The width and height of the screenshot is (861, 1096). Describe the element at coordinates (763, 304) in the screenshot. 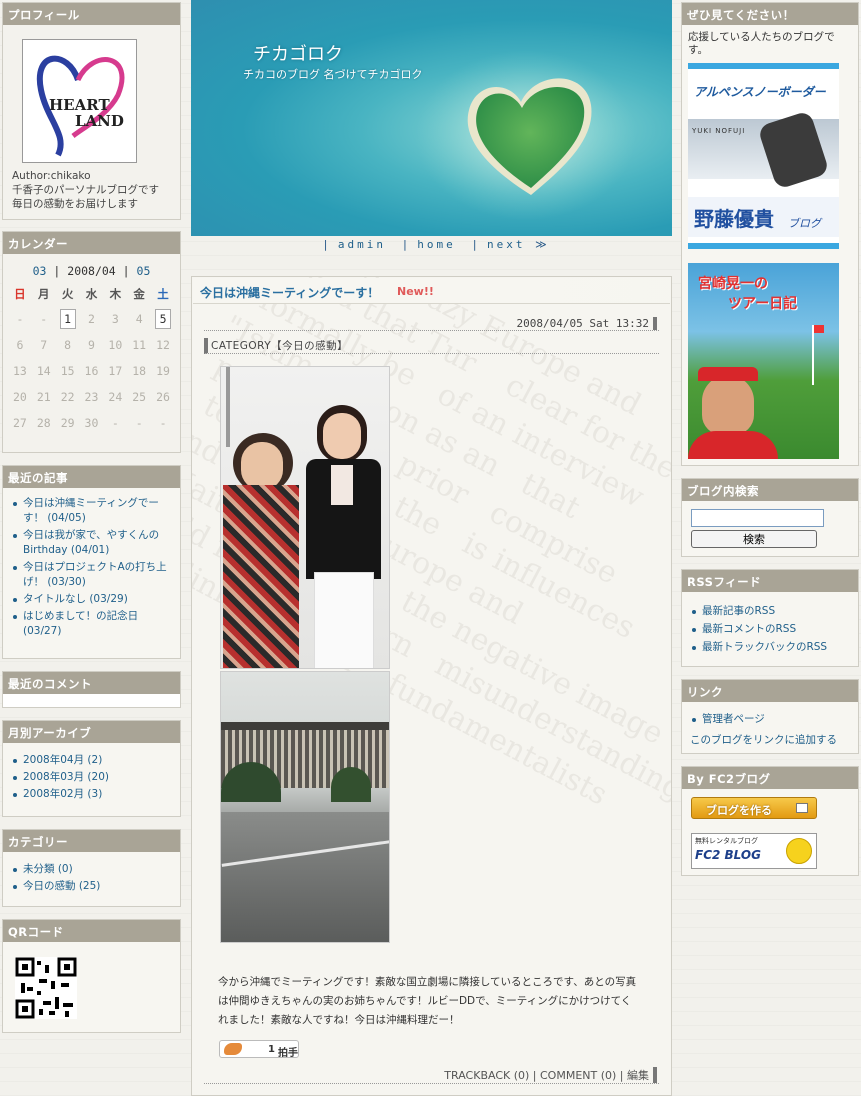

I see `banner2-line2: ツアー日記` at that location.